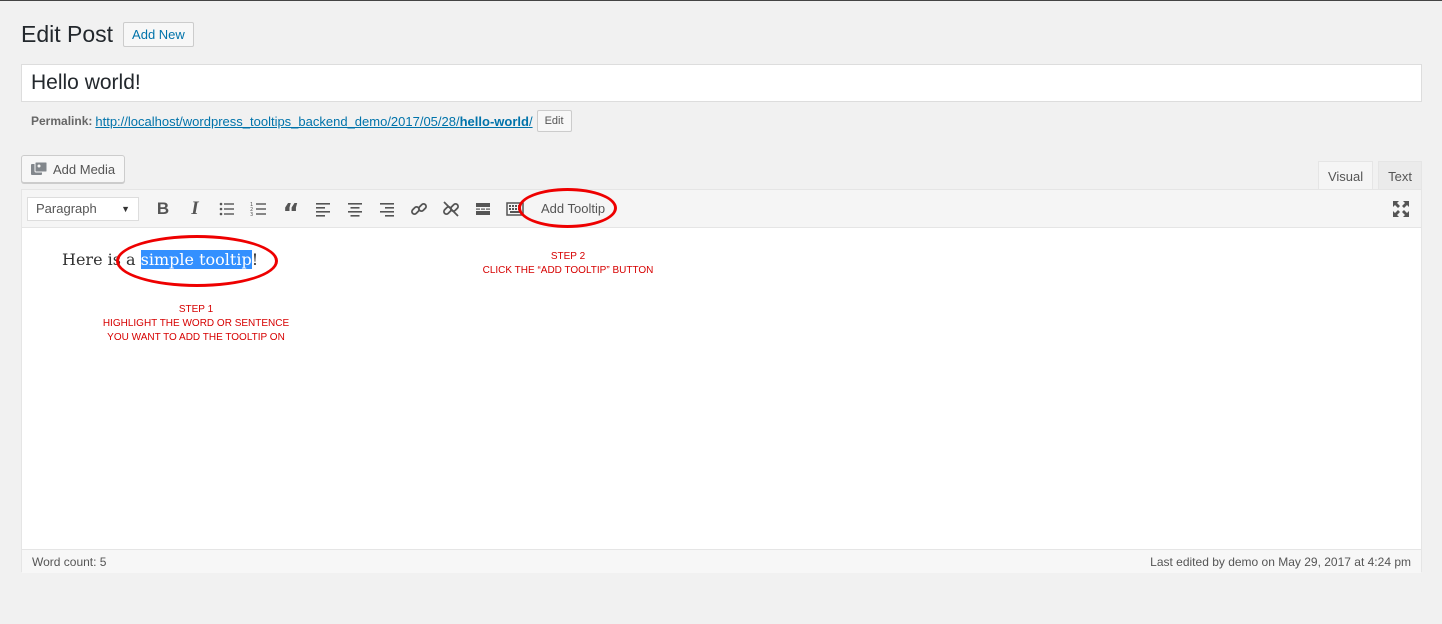 This screenshot has height=624, width=1442. What do you see at coordinates (291, 211) in the screenshot?
I see `blockquote-icon: “` at bounding box center [291, 211].